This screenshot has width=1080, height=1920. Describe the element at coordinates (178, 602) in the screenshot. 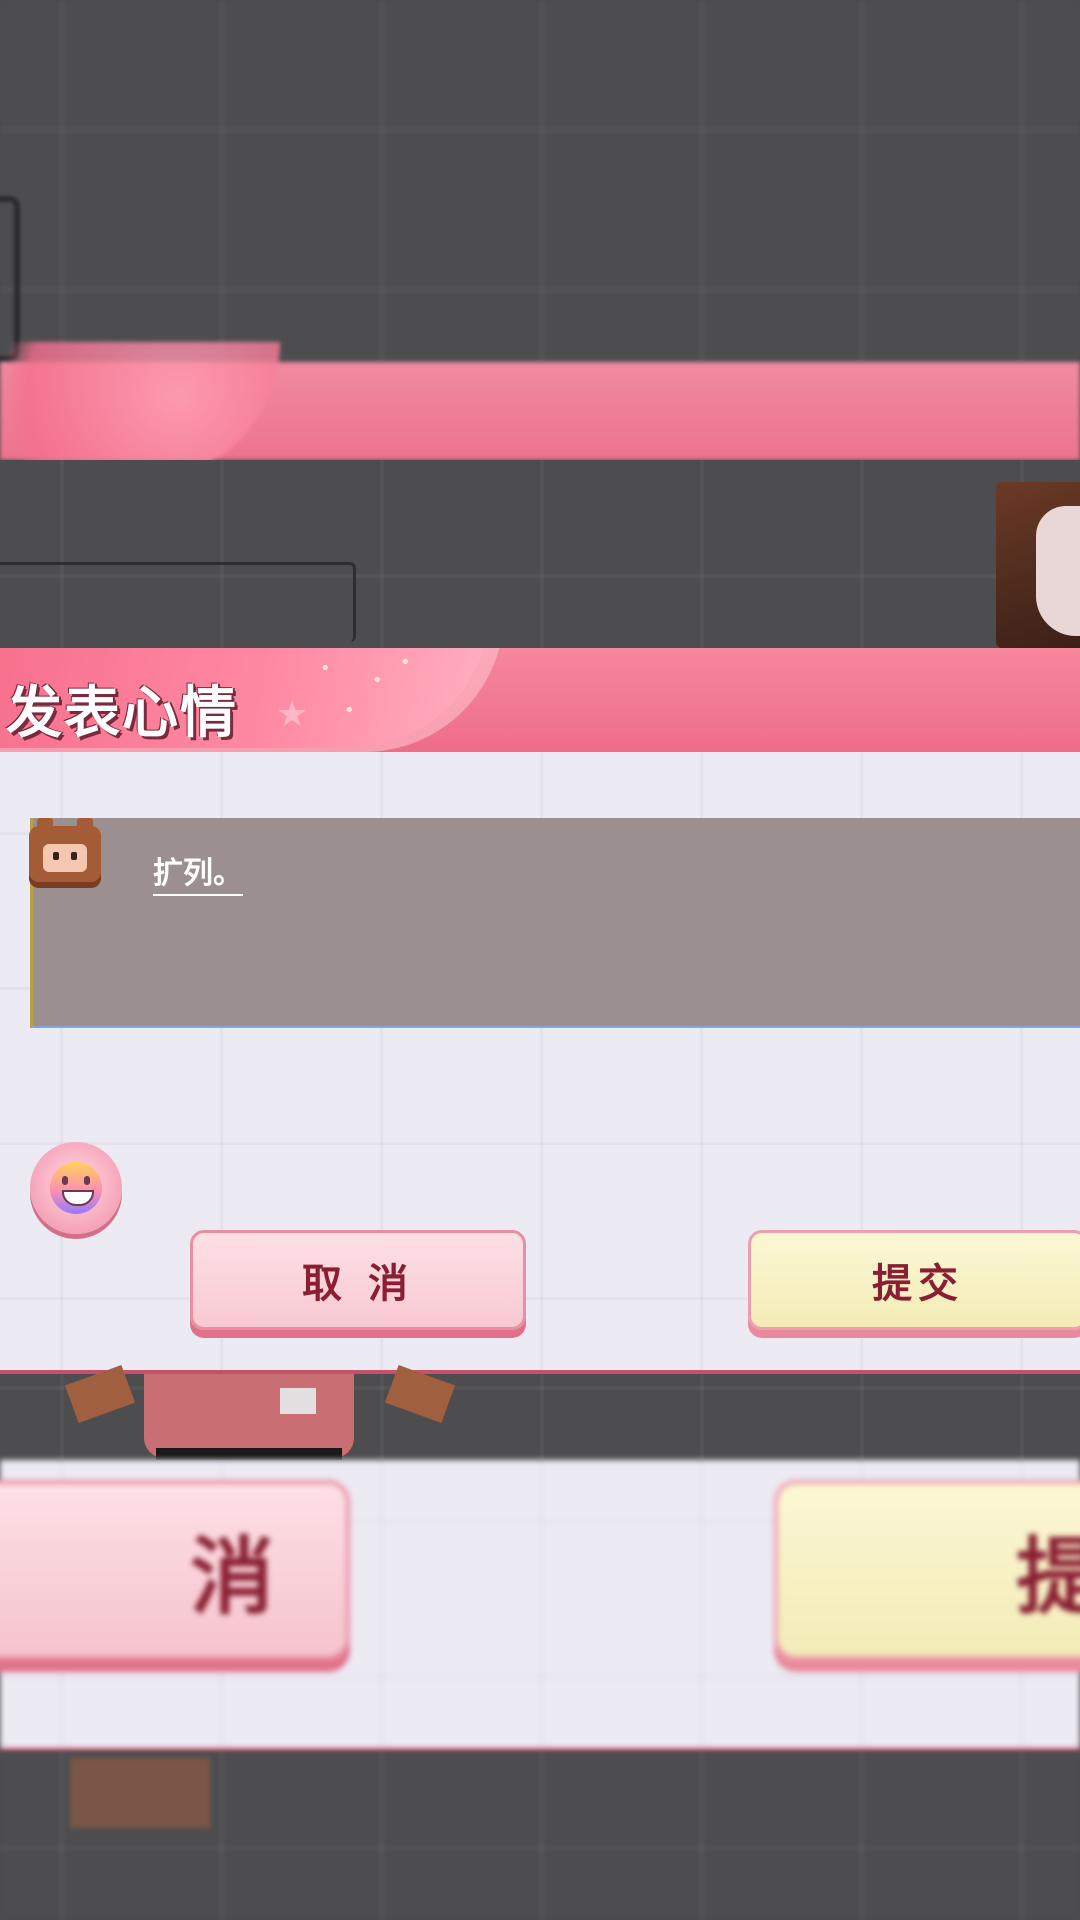

I see `background-input-ghost` at that location.